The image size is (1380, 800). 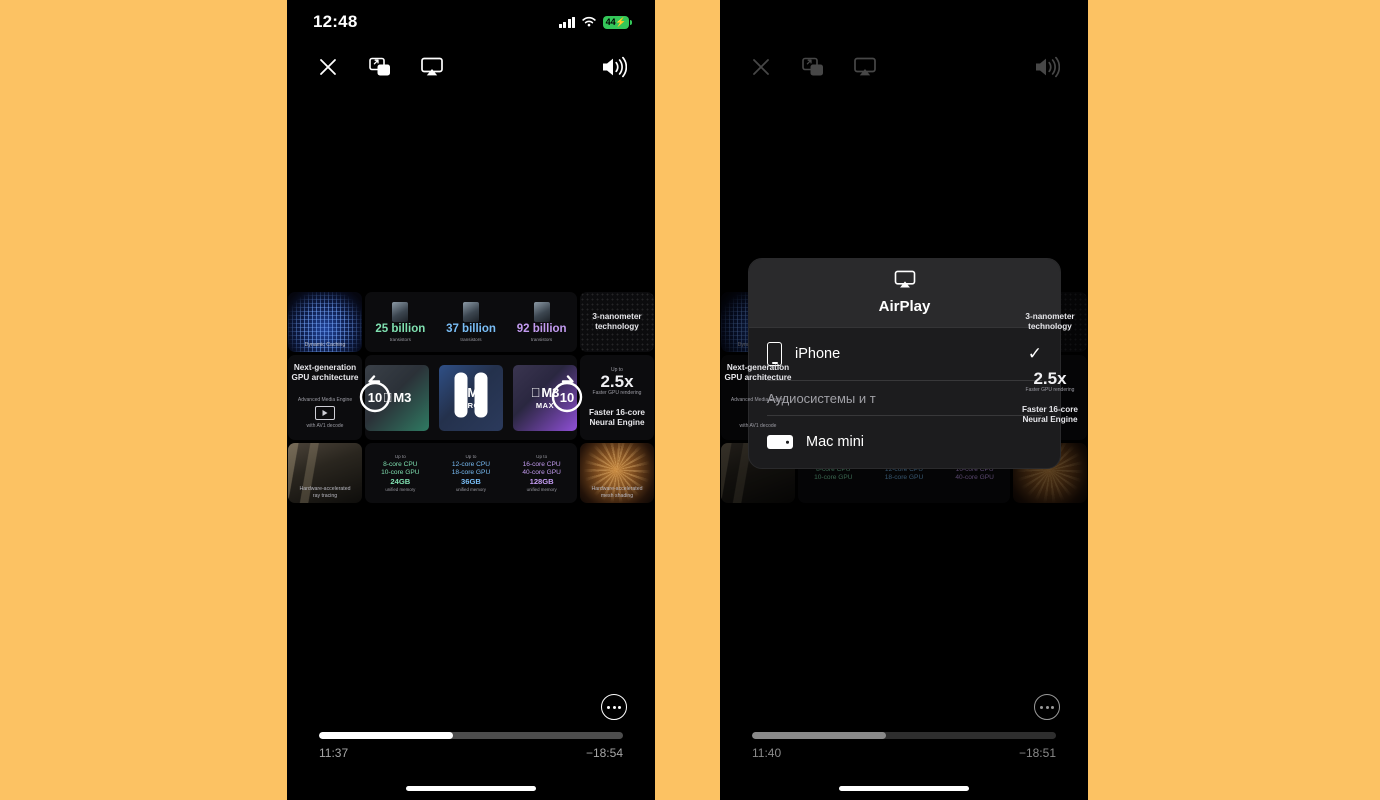 I want to click on close-icon, so click(x=328, y=67).